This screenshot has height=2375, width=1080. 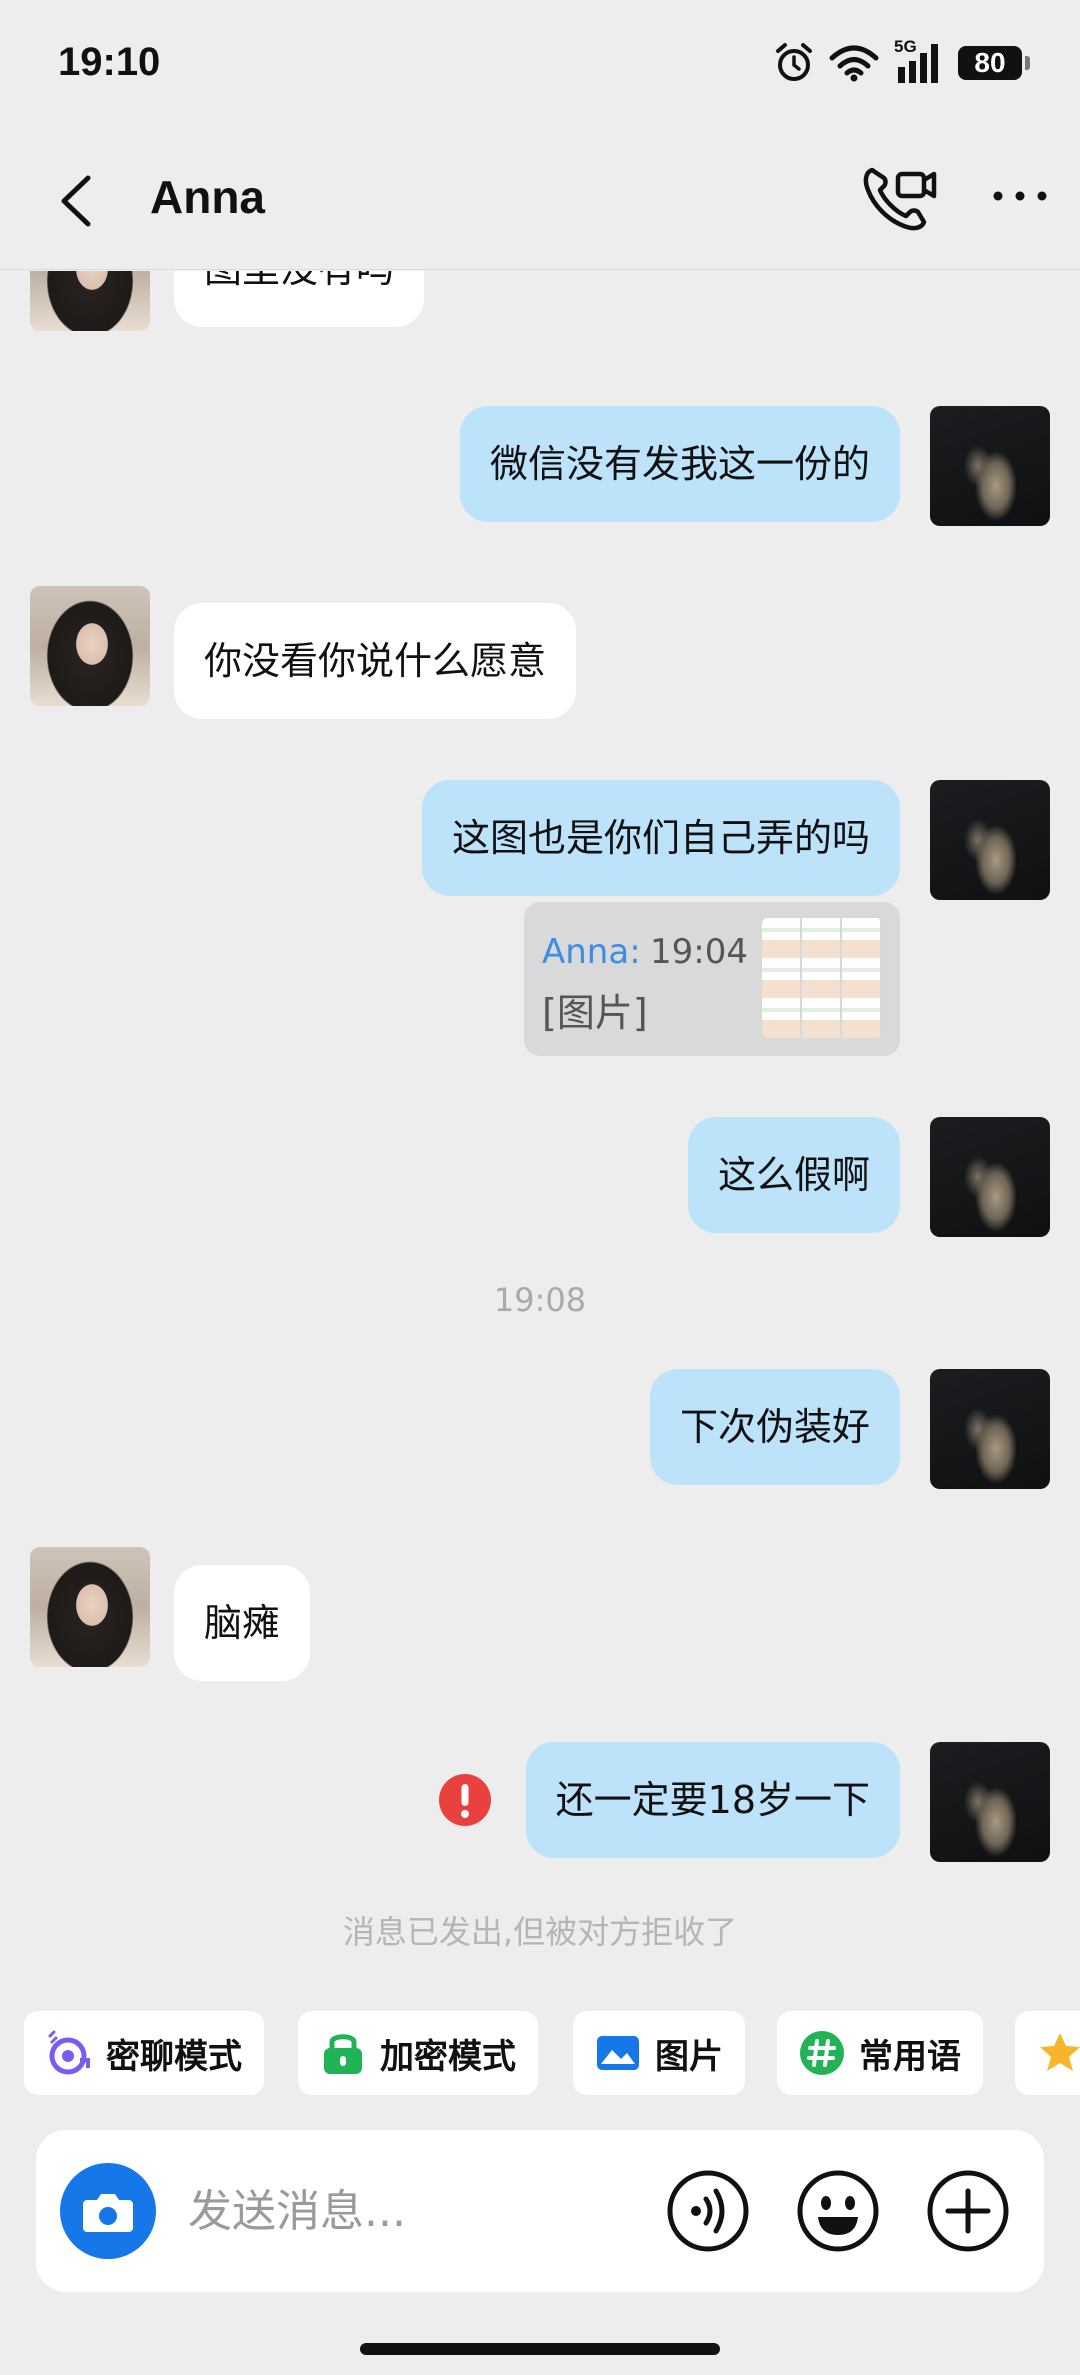 I want to click on home-indicator, so click(x=540, y=2349).